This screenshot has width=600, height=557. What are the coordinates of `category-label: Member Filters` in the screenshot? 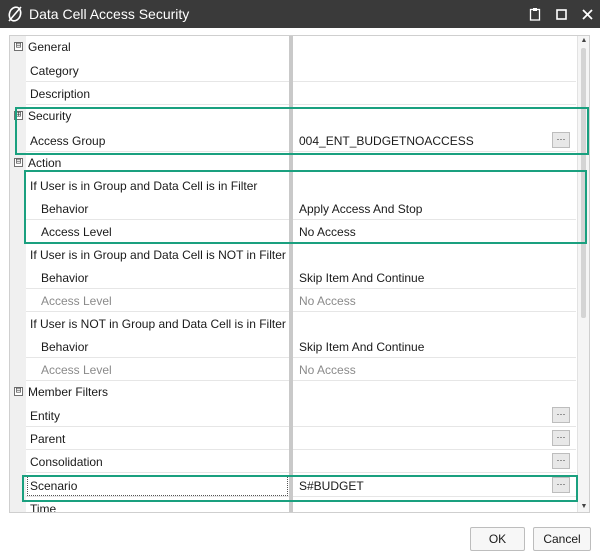 It's located at (68, 392).